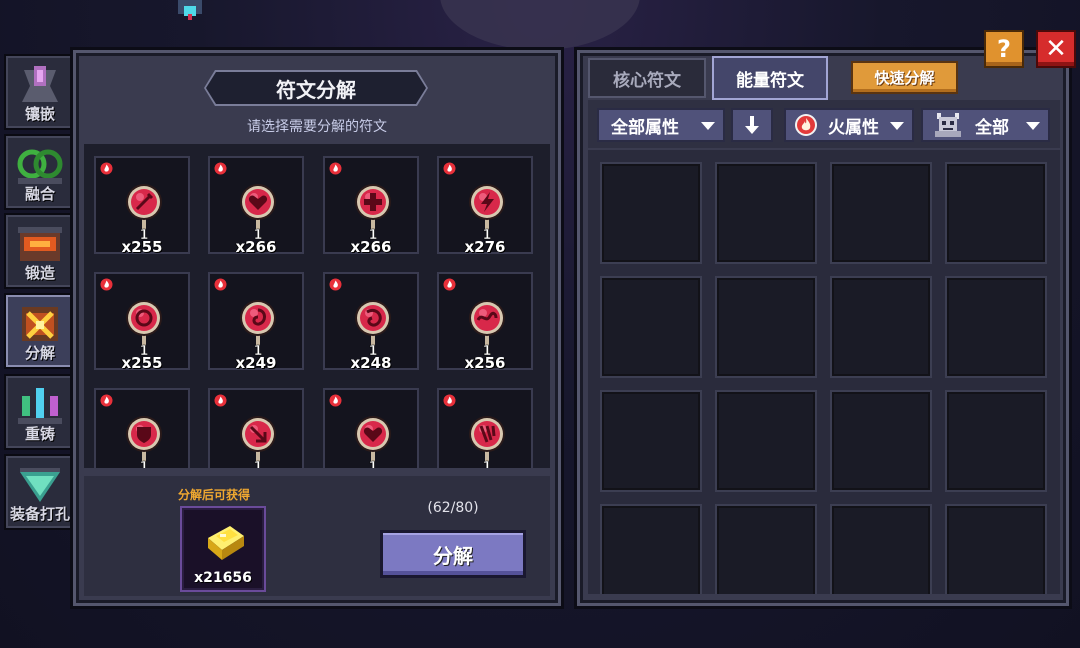  I want to click on capacity-counter: (62/80), so click(453, 508).